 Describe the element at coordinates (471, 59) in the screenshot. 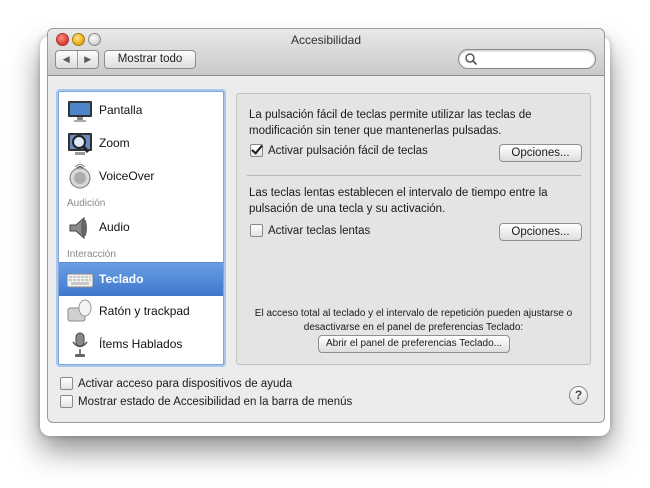

I see `search-icon` at that location.